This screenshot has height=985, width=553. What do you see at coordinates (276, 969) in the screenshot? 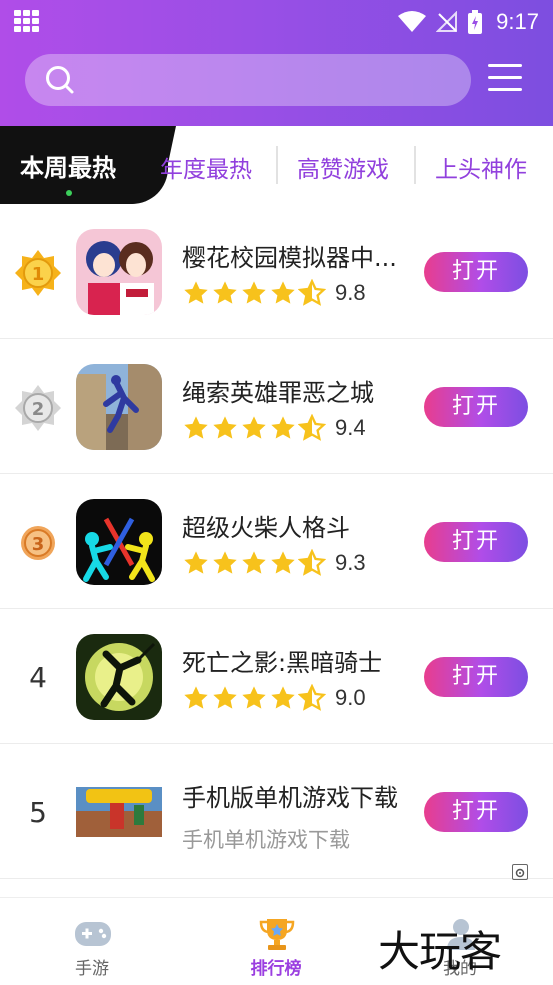
I see `nav-label: 排行榜` at bounding box center [276, 969].